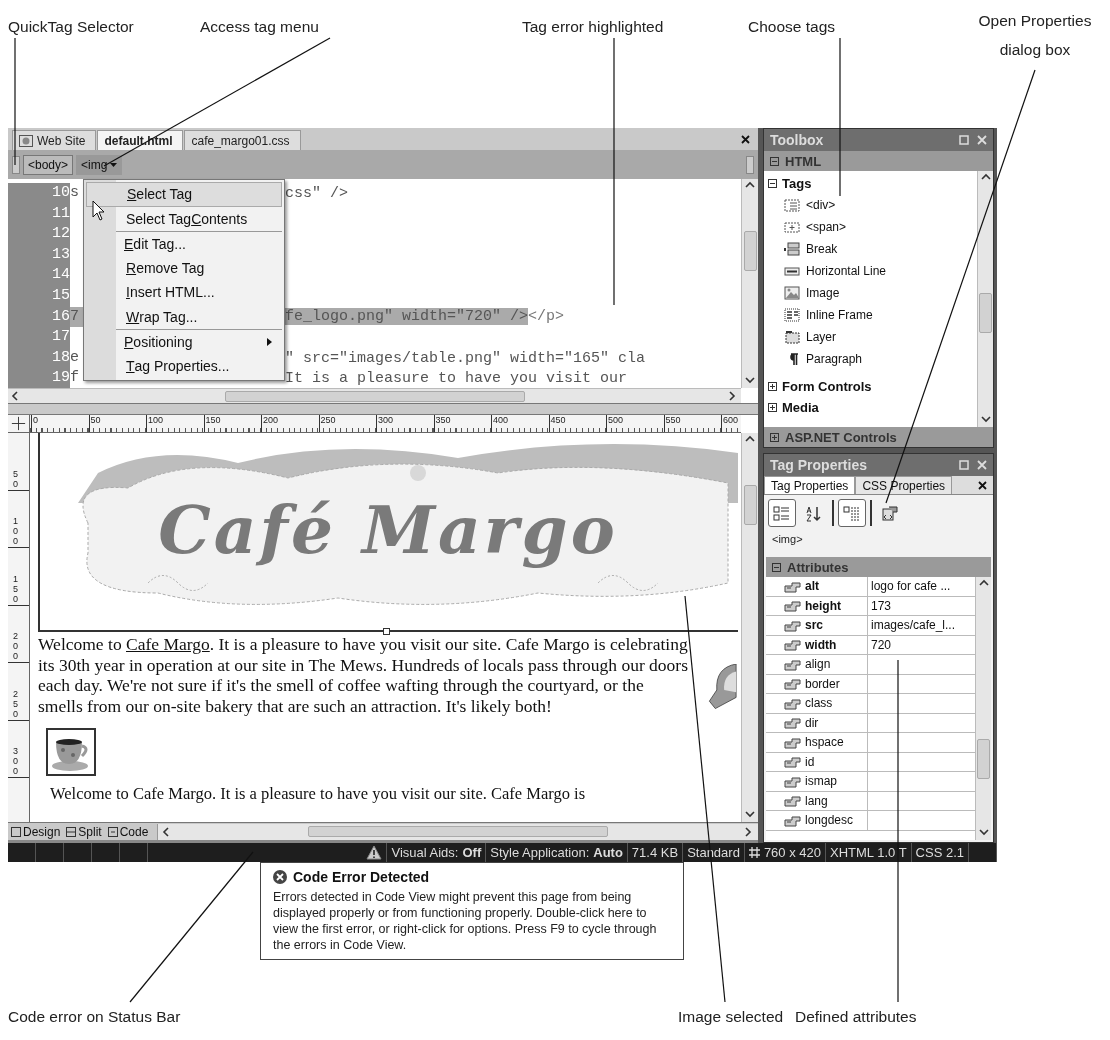 The width and height of the screenshot is (1110, 1040). I want to click on attribute-name: dir, so click(817, 722).